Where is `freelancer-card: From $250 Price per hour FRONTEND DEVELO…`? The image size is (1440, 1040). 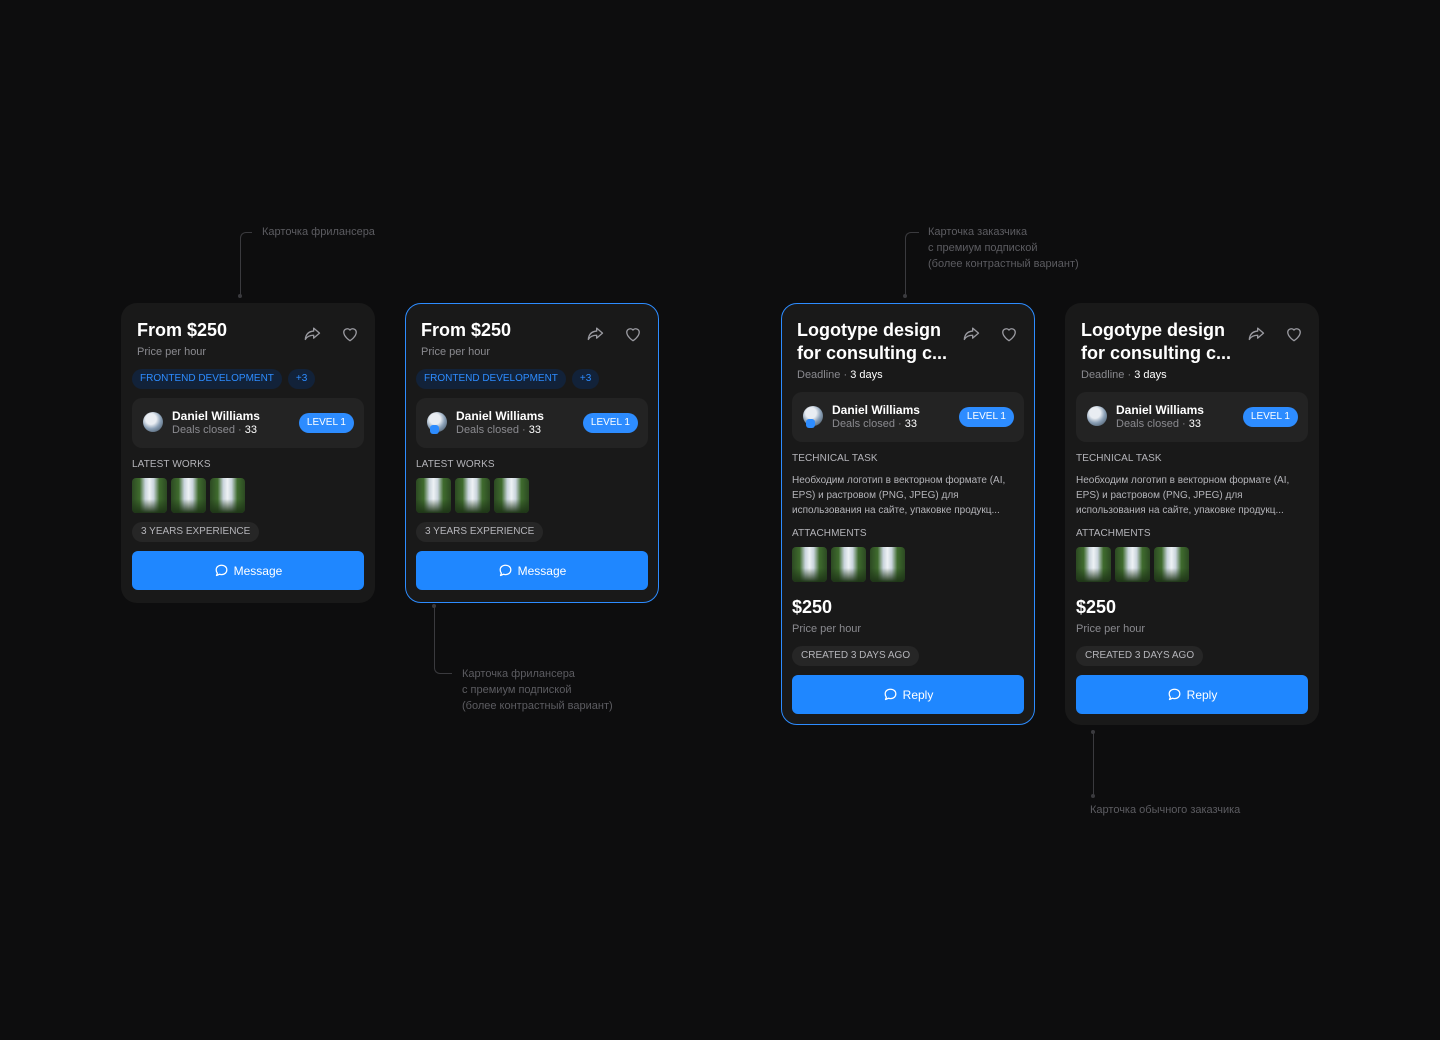 freelancer-card: From $250 Price per hour FRONTEND DEVELO… is located at coordinates (248, 453).